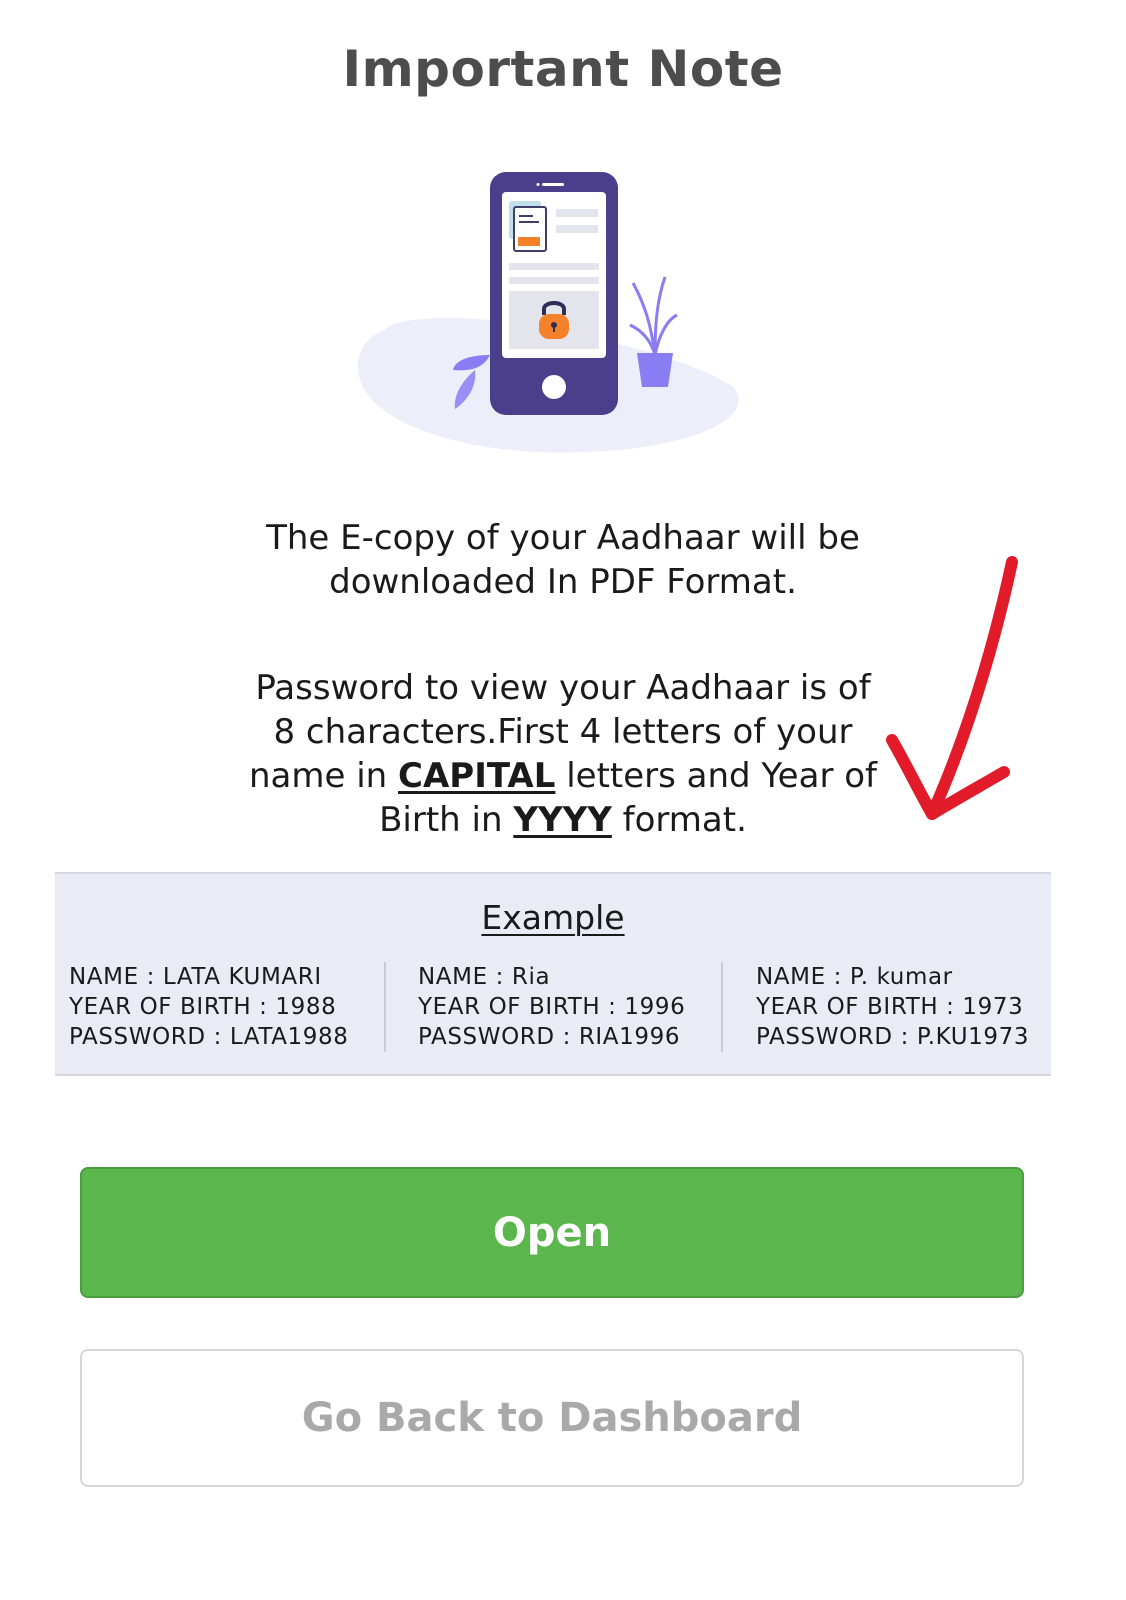 Image resolution: width=1126 pixels, height=1600 pixels. What do you see at coordinates (653, 316) in the screenshot?
I see `plant-icon` at bounding box center [653, 316].